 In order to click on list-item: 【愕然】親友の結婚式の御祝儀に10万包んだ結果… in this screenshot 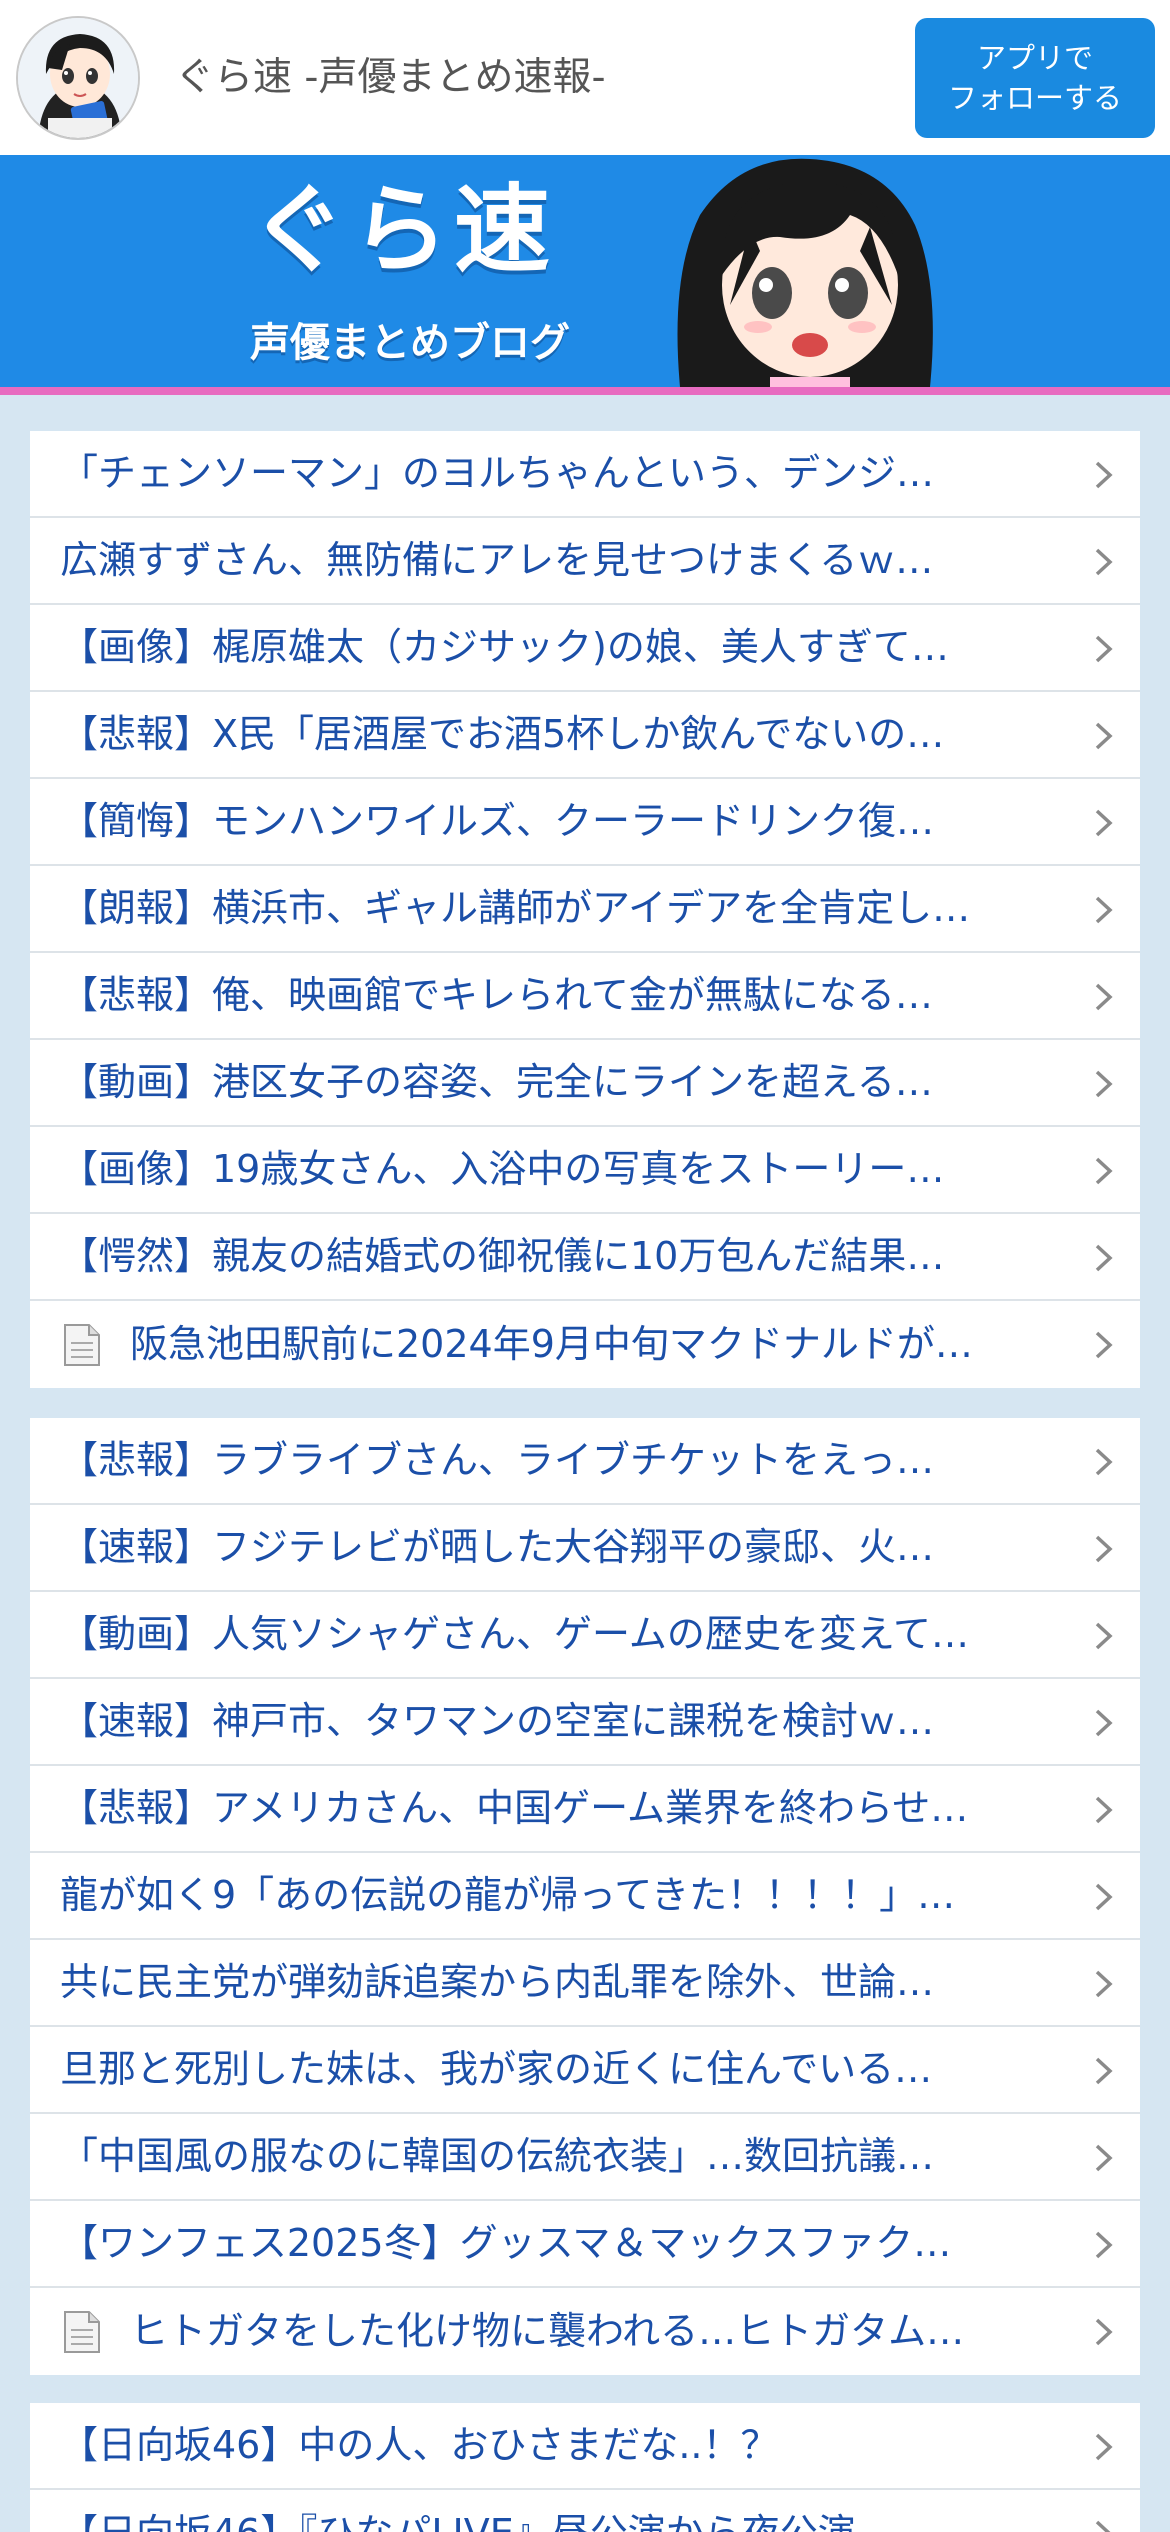, I will do `click(585, 1257)`.